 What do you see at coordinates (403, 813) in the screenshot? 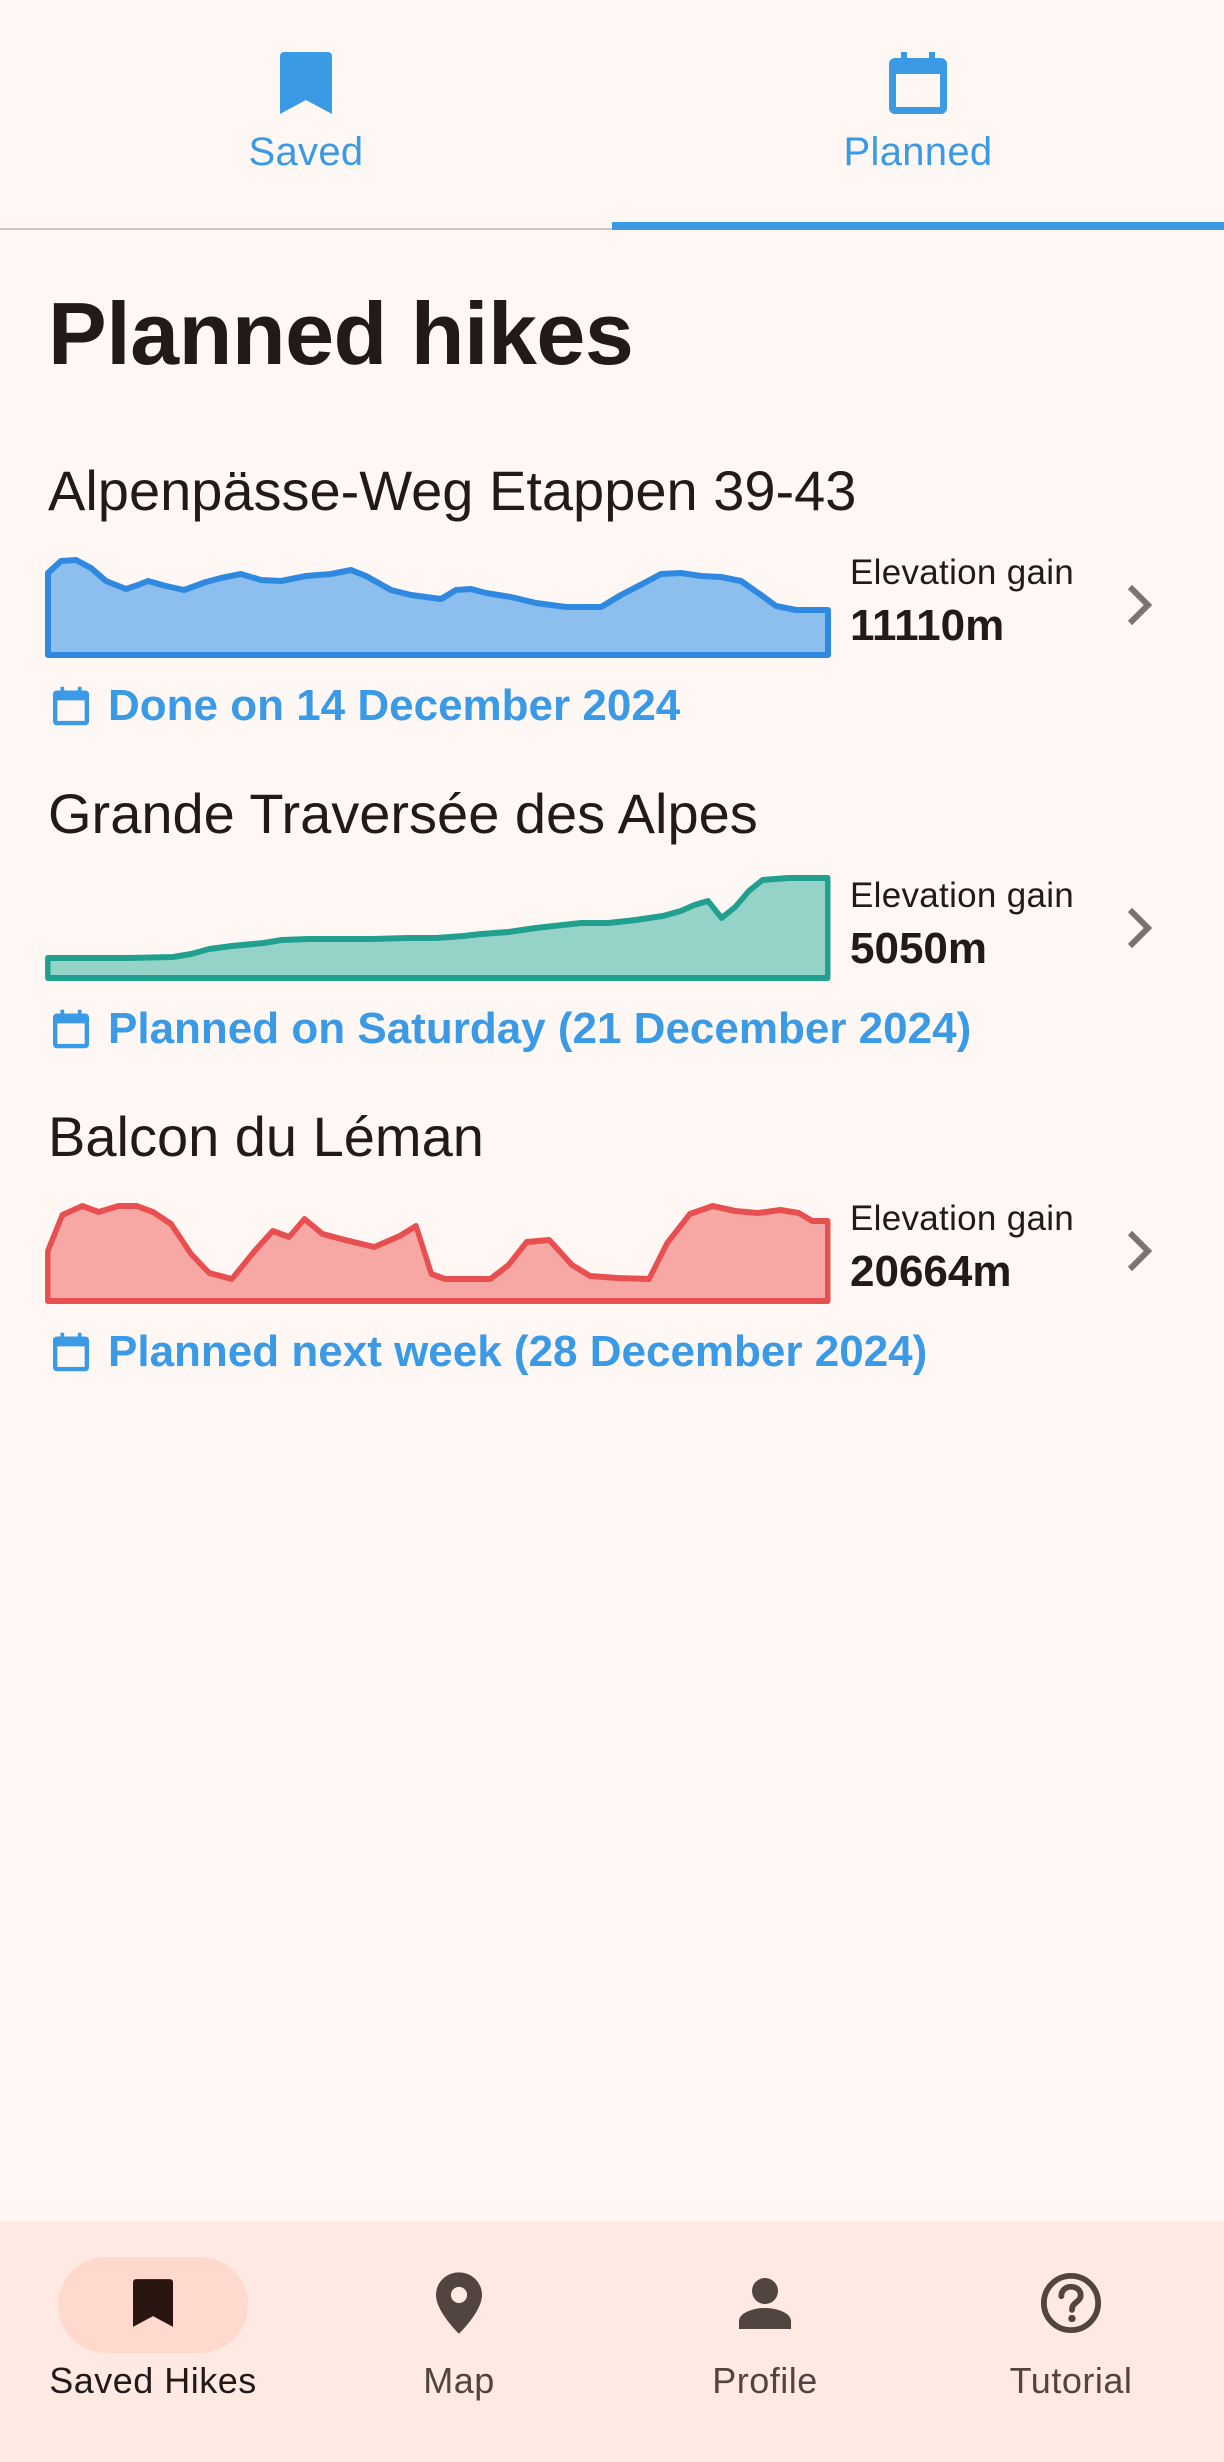
I see `hike-name: Grande Traversée des Alpes` at bounding box center [403, 813].